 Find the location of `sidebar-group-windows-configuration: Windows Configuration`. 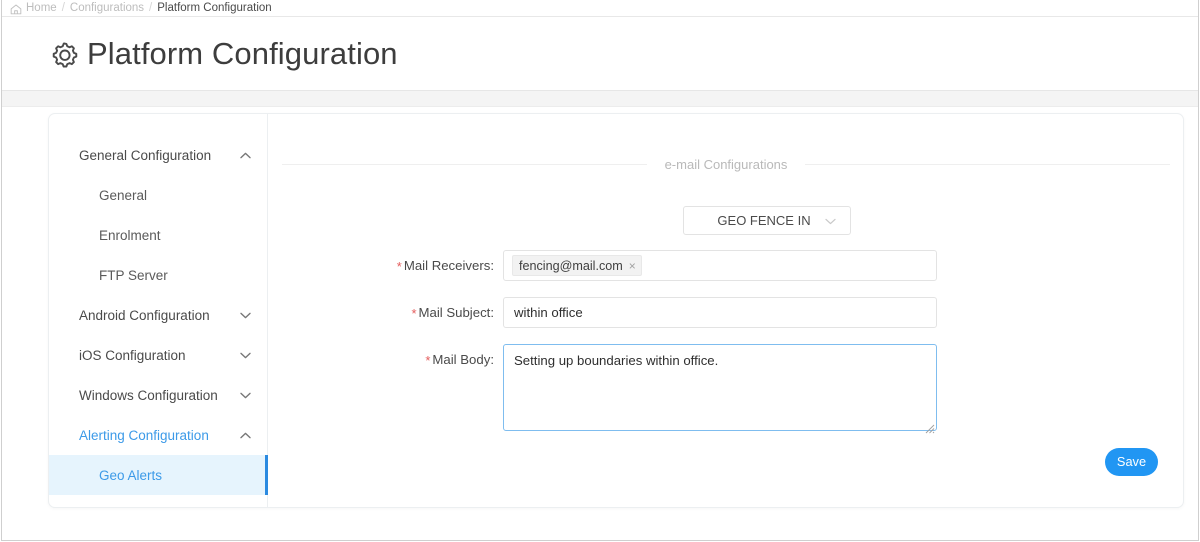

sidebar-group-windows-configuration: Windows Configuration is located at coordinates (158, 395).